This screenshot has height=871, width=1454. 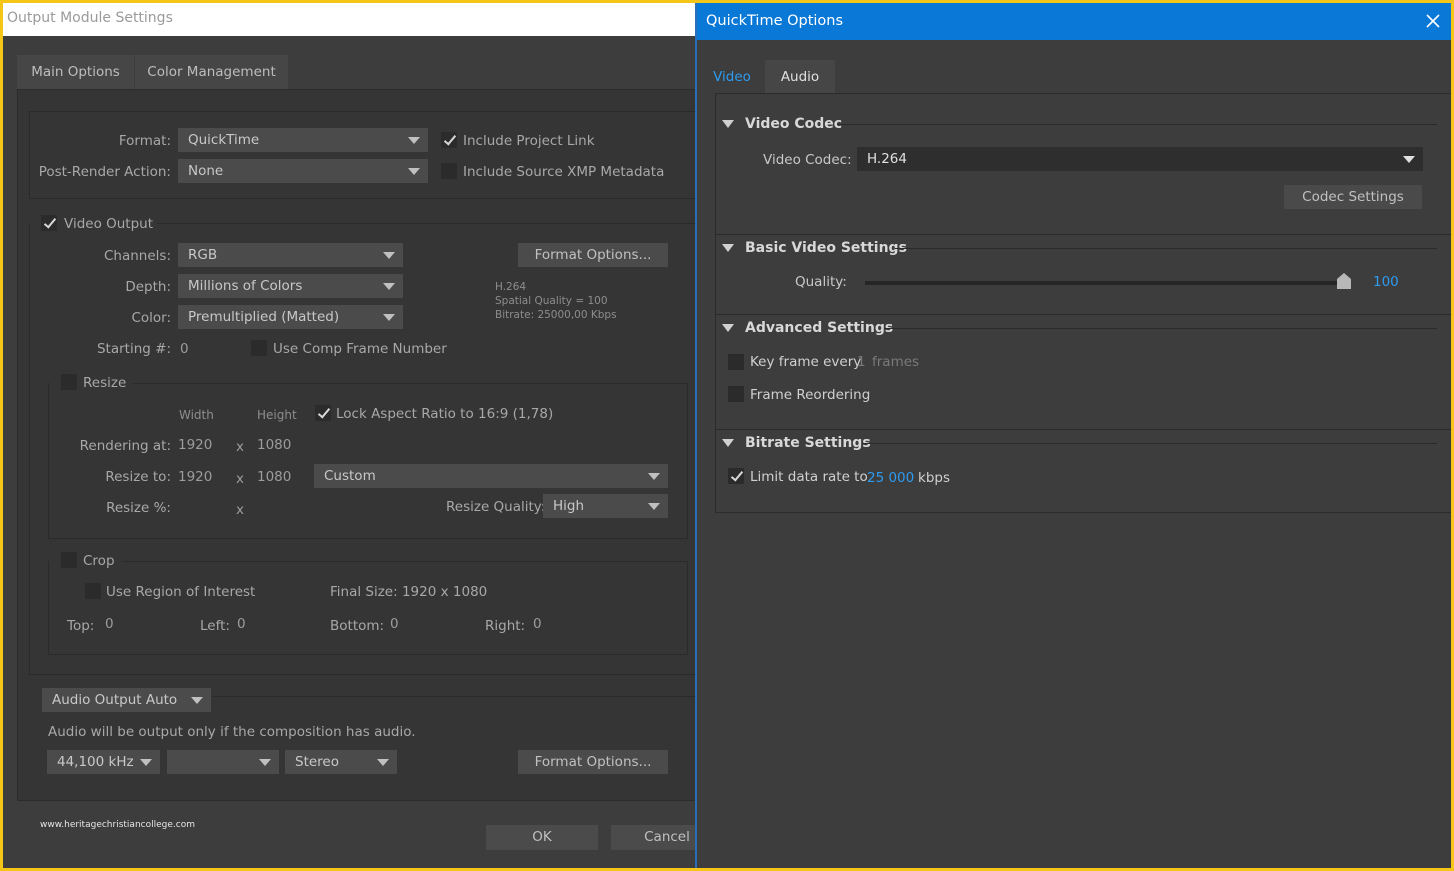 I want to click on resize-to-label: Resize to:, so click(x=138, y=477).